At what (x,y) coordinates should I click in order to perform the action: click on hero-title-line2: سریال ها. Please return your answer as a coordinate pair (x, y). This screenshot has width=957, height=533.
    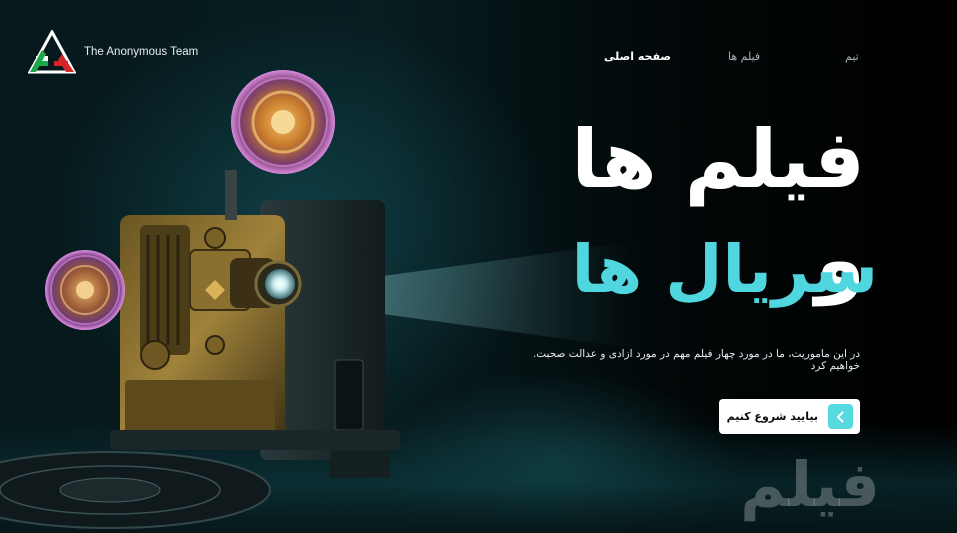
    Looking at the image, I should click on (724, 269).